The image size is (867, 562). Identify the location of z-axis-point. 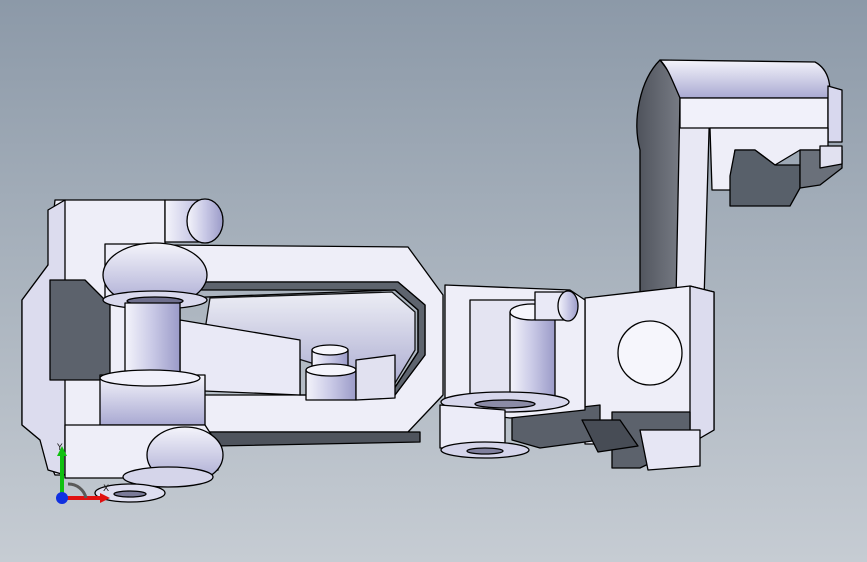
(62, 498).